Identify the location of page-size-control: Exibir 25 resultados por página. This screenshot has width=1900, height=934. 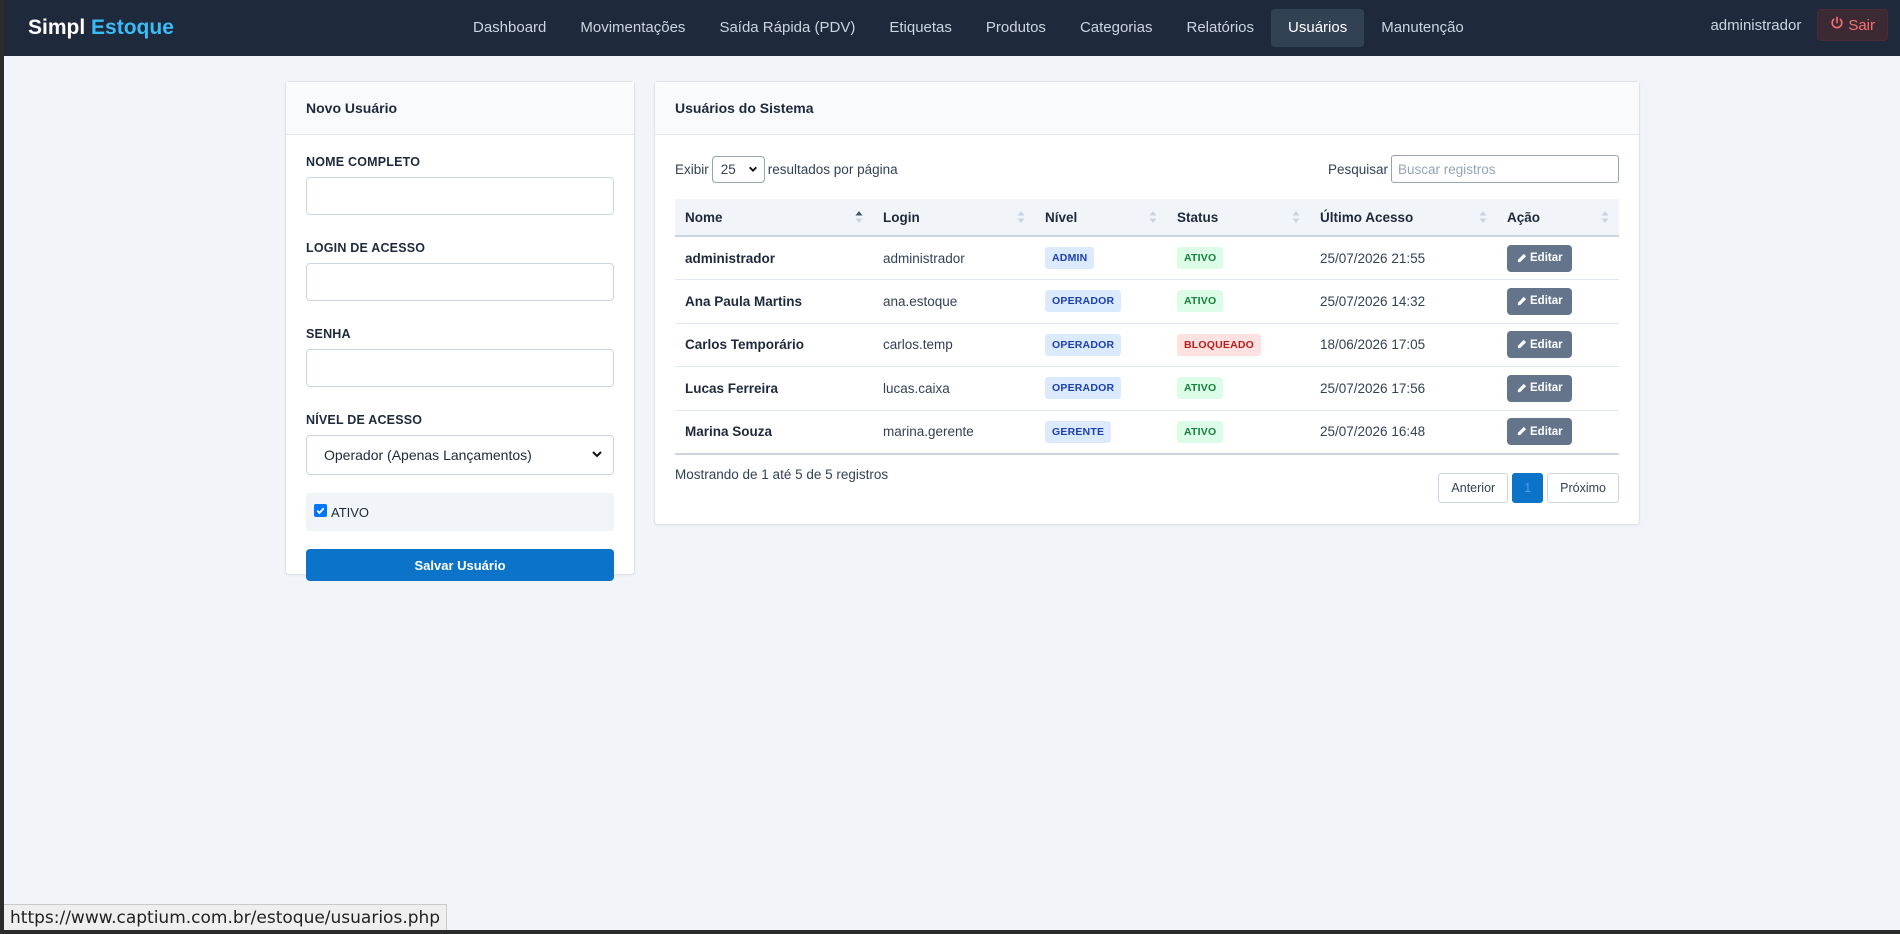
(786, 169).